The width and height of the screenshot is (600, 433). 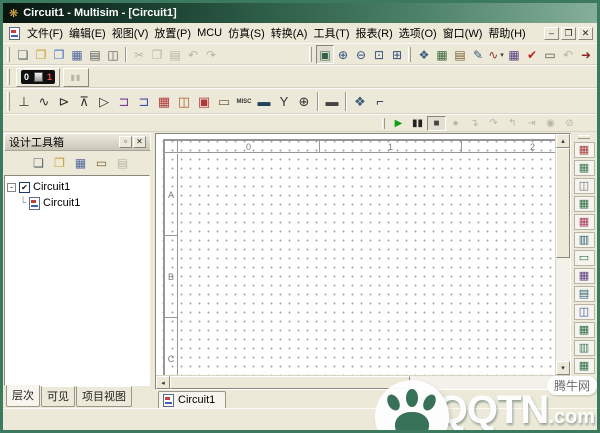 What do you see at coordinates (512, 123) in the screenshot?
I see `step-out-button: ↰` at bounding box center [512, 123].